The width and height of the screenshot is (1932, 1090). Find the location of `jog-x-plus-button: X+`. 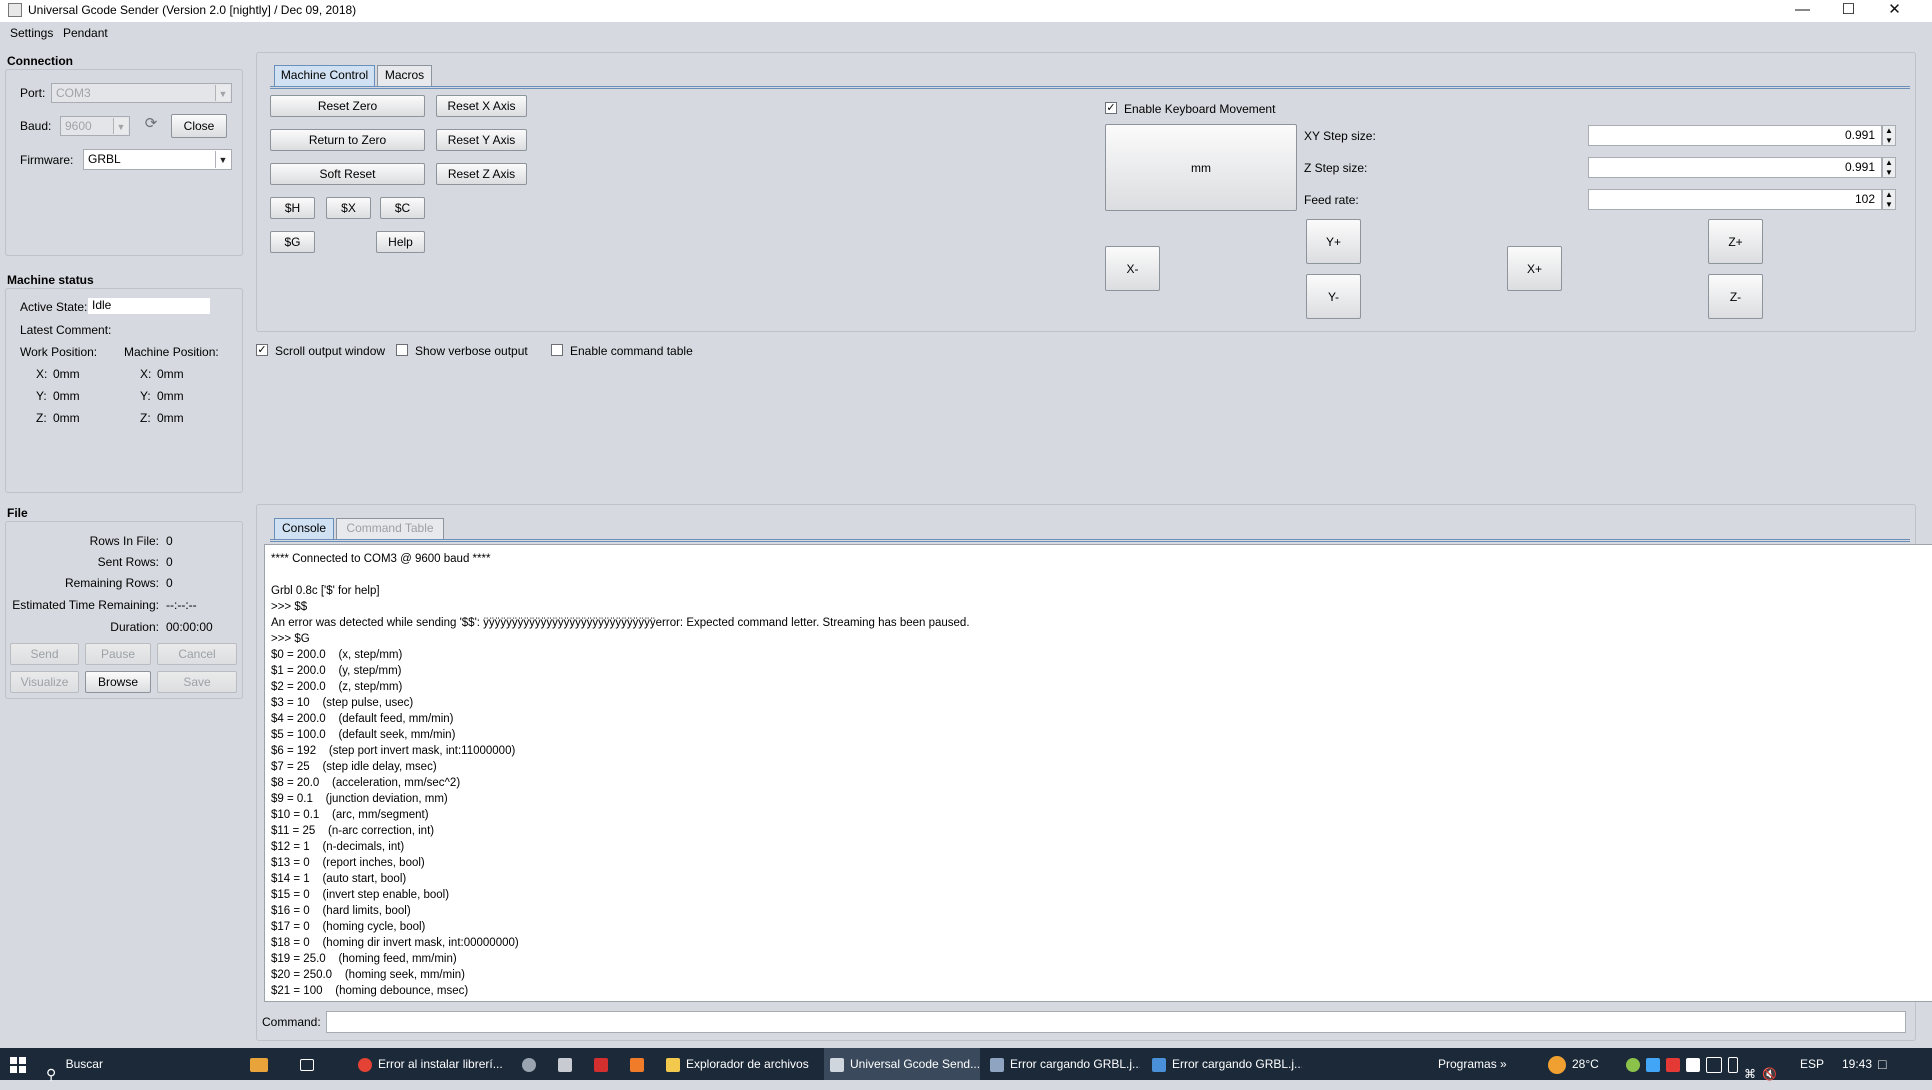

jog-x-plus-button: X+ is located at coordinates (1534, 268).